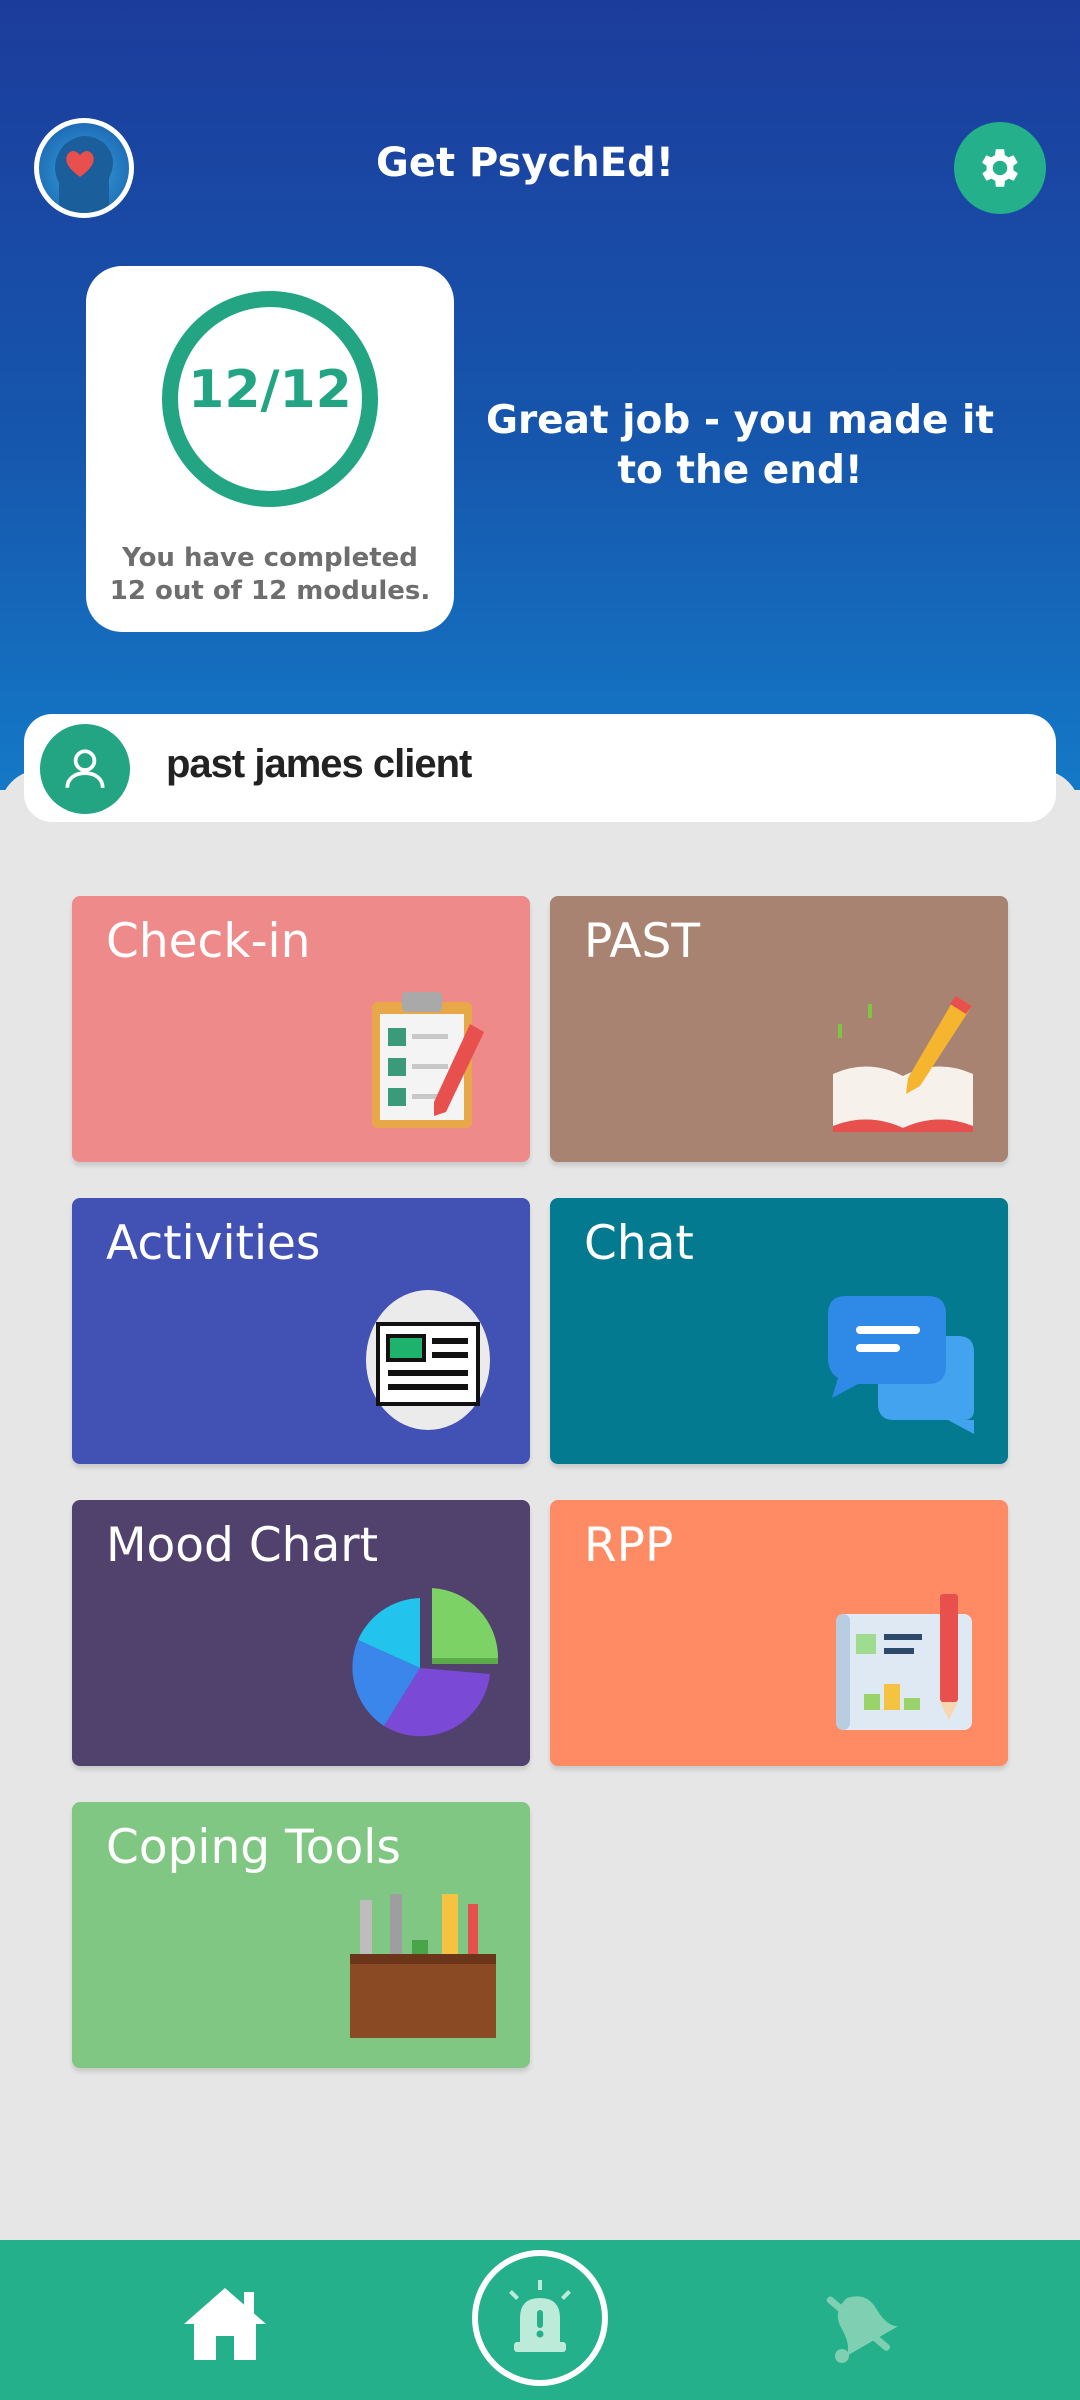 Image resolution: width=1080 pixels, height=2400 pixels. What do you see at coordinates (857, 2325) in the screenshot?
I see `bell-muted-icon` at bounding box center [857, 2325].